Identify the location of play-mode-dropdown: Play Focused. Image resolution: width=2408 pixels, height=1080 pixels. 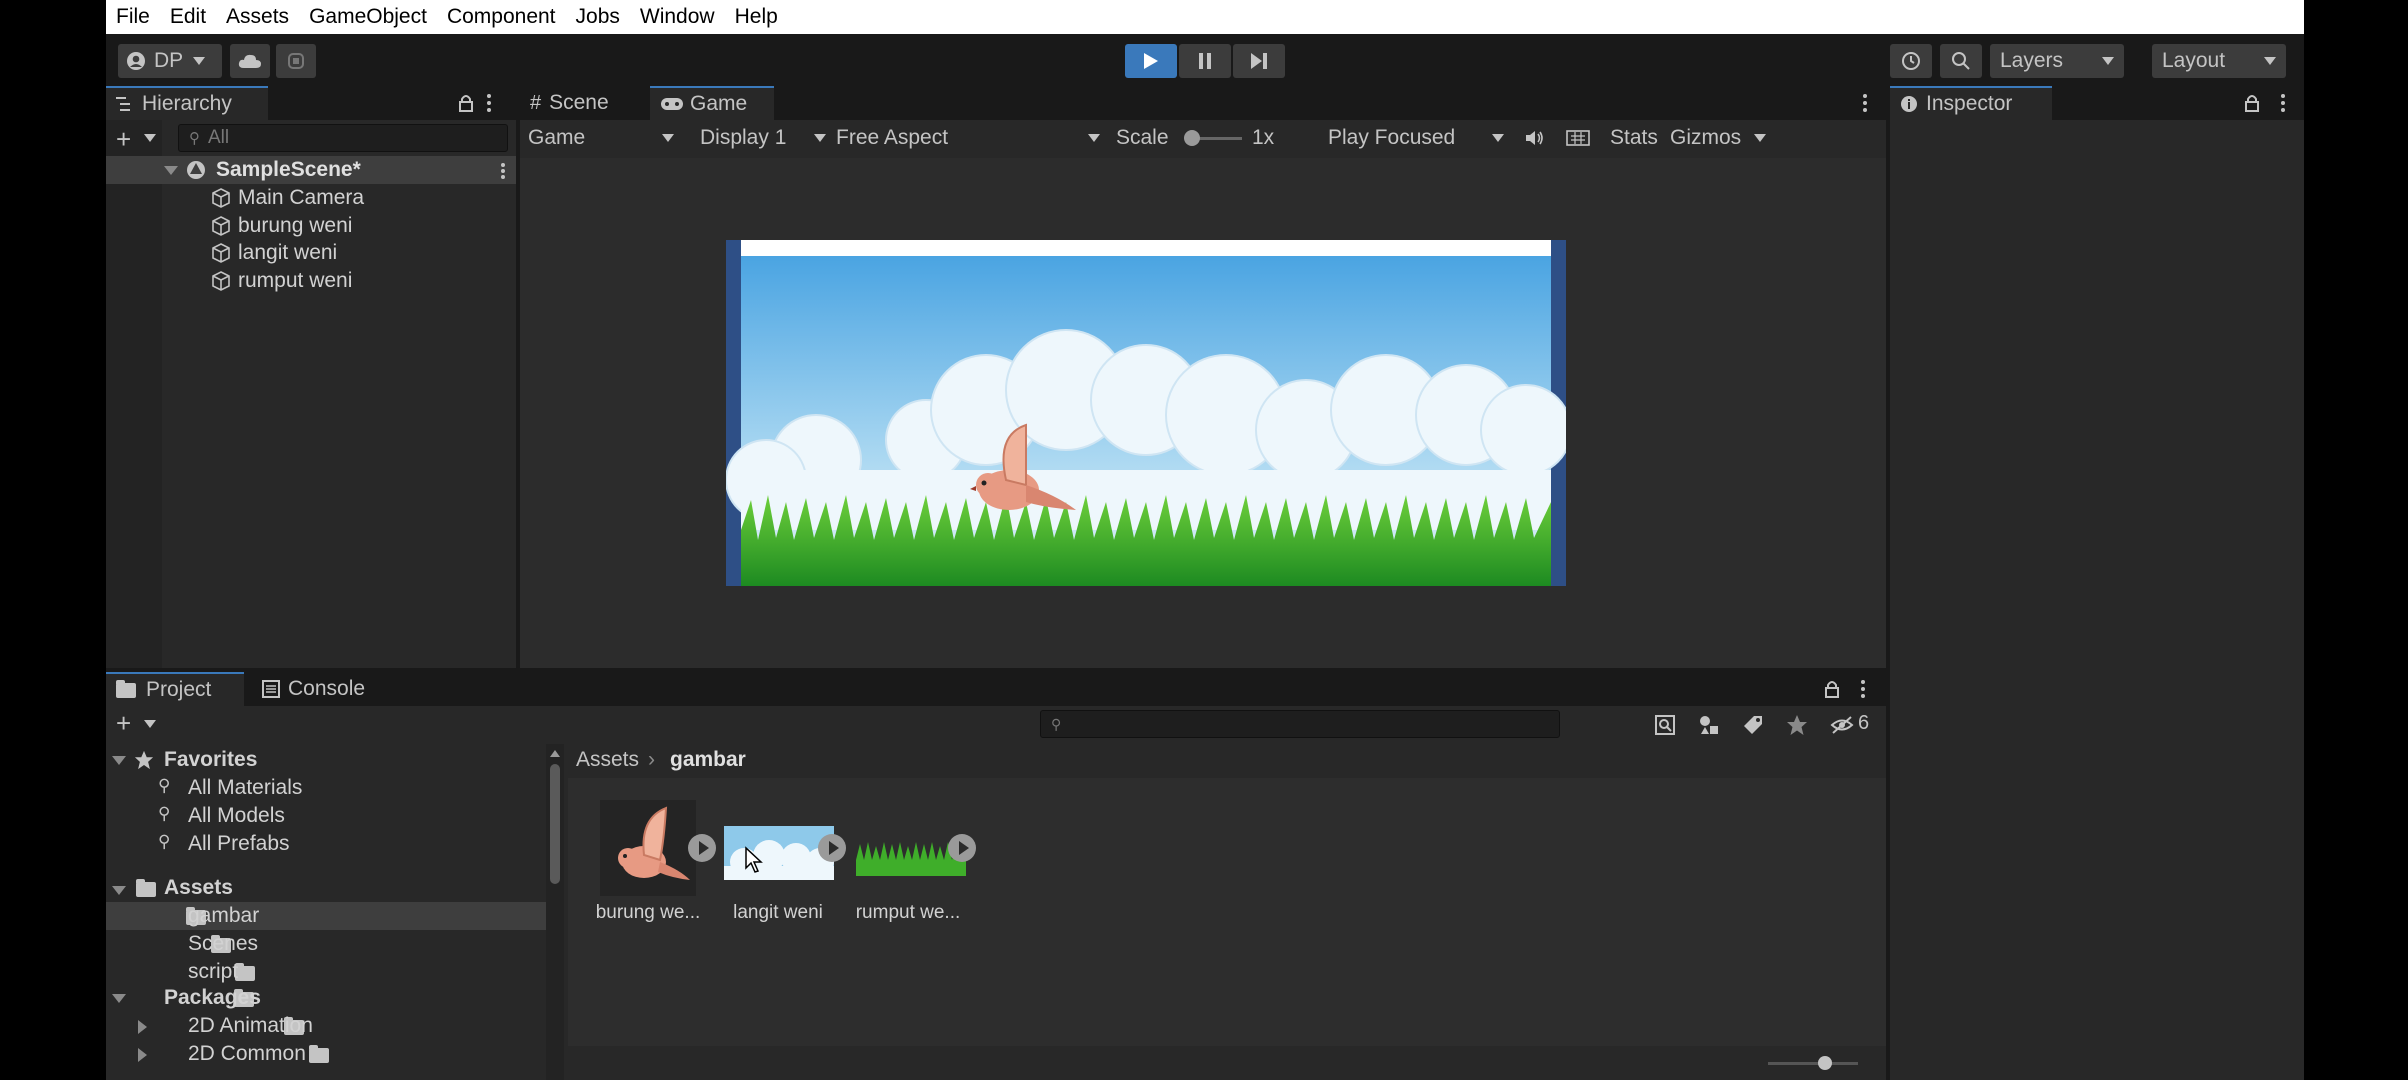
(1416, 138).